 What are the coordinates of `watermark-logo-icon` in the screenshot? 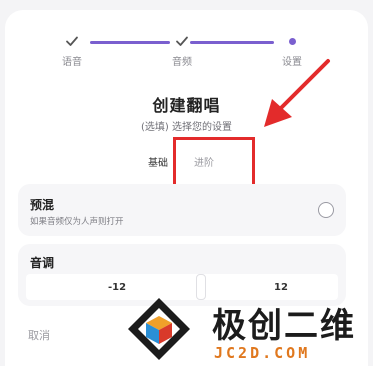 It's located at (159, 329).